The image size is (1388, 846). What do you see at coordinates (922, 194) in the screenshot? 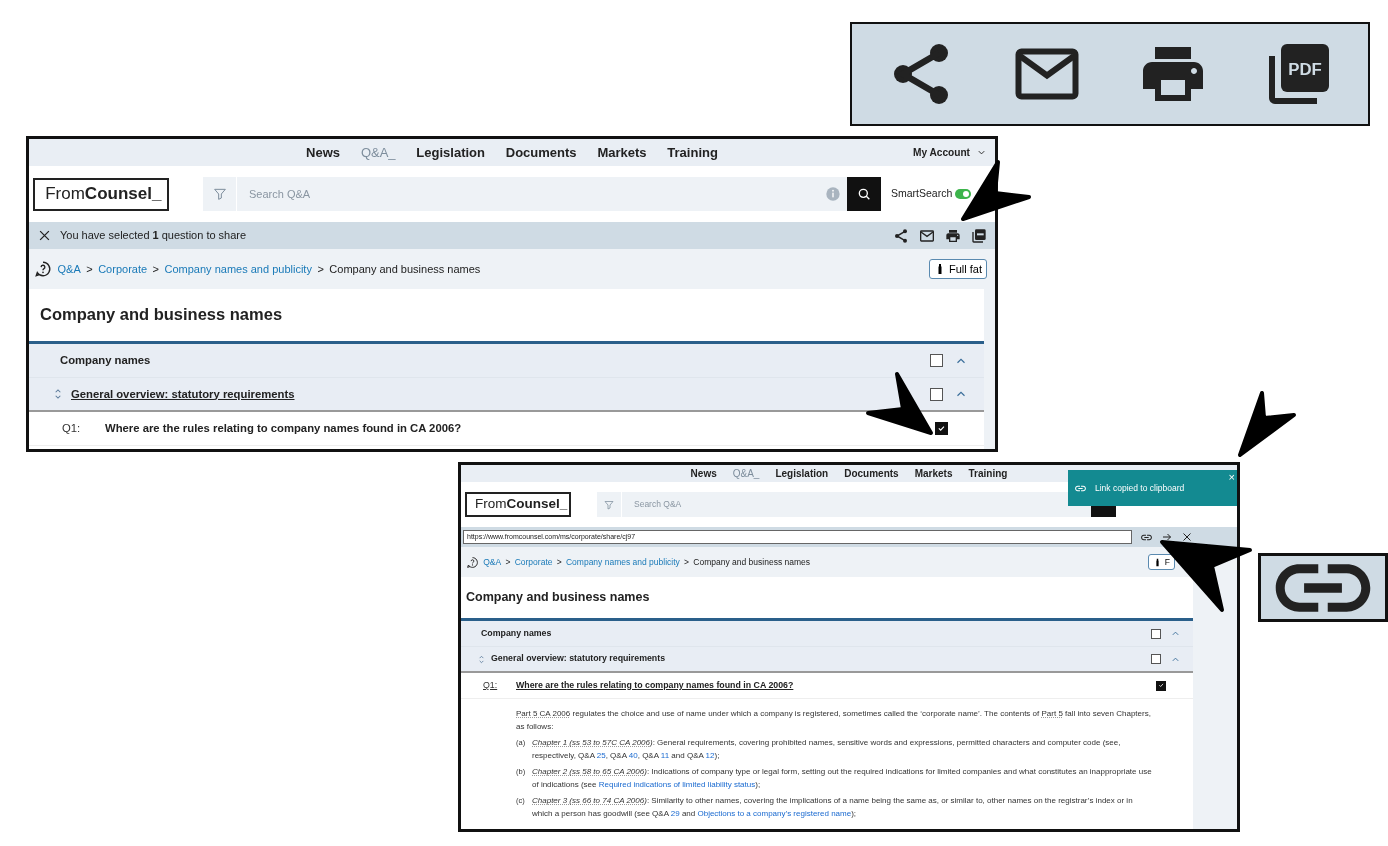
I see `smart-search-label: SmartSearch` at bounding box center [922, 194].